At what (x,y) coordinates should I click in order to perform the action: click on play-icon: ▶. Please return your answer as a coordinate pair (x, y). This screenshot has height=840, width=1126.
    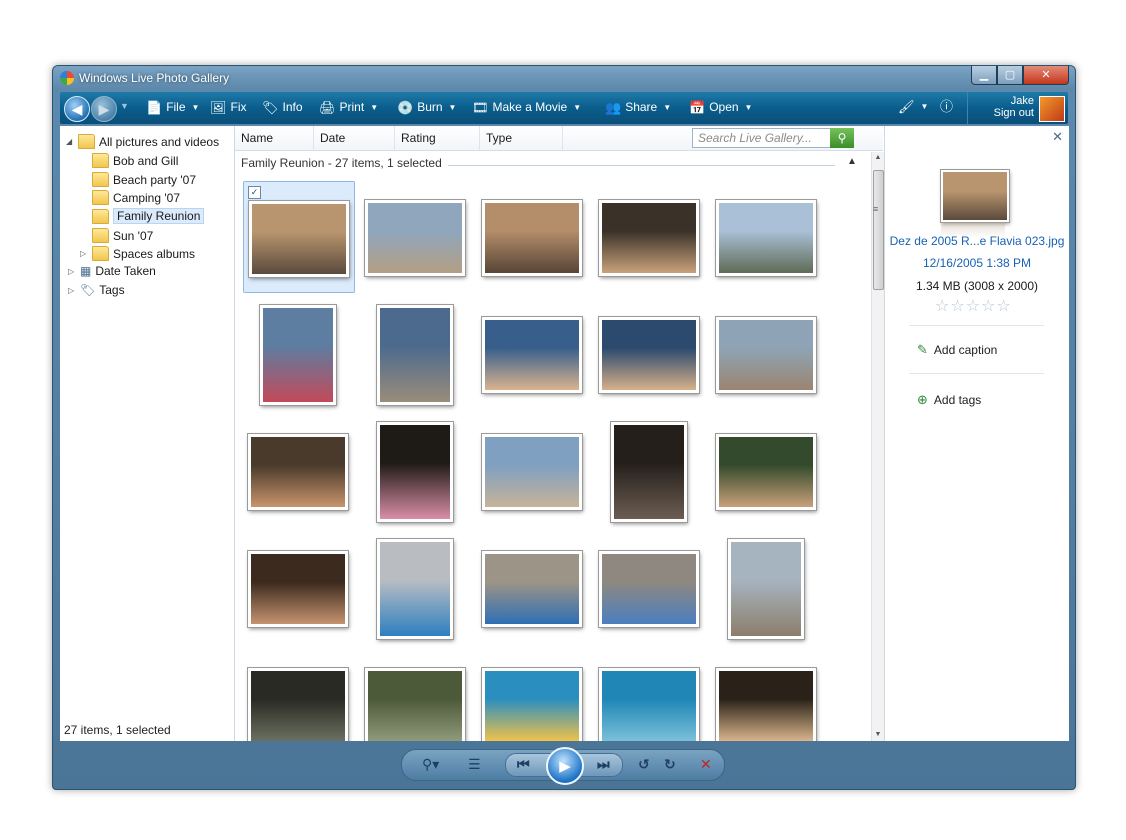
    Looking at the image, I should click on (565, 766).